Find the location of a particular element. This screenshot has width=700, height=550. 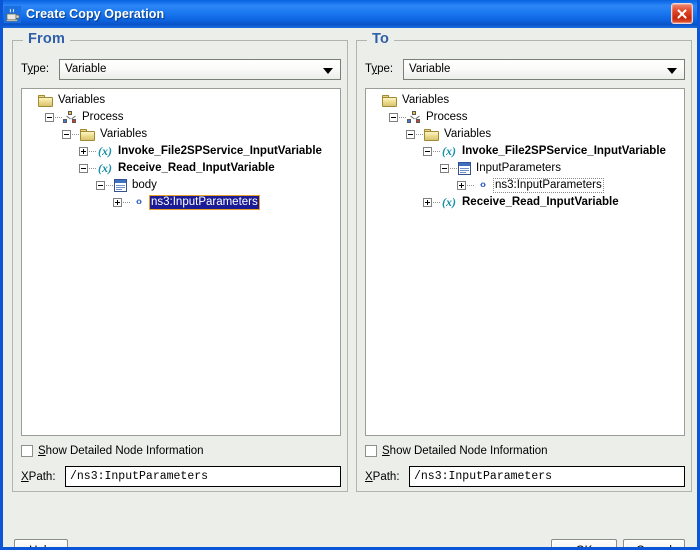

to-xpath-input: /ns3:InputParameters is located at coordinates (547, 476).